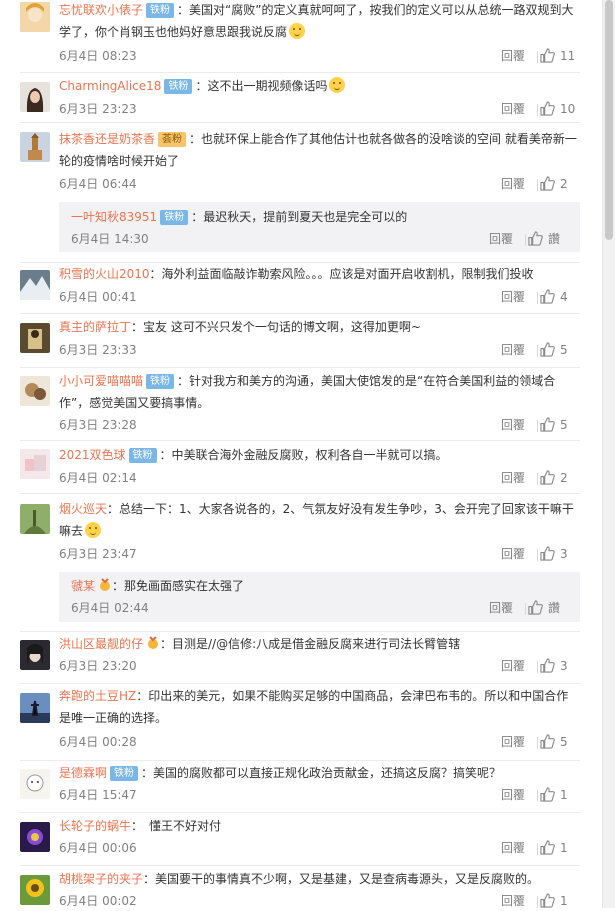  Describe the element at coordinates (564, 478) in the screenshot. I see `like-count: 2` at that location.